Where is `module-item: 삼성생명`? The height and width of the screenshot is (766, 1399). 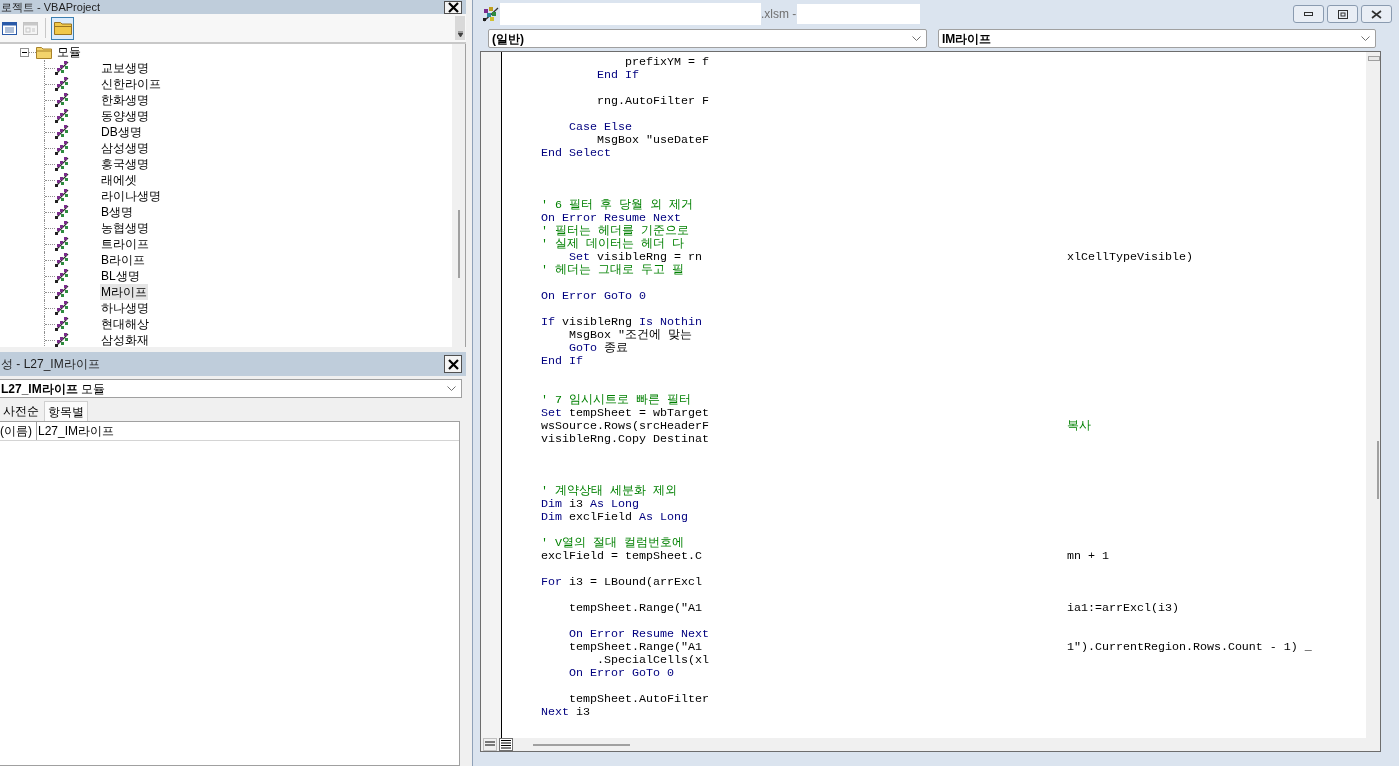 module-item: 삼성생명 is located at coordinates (125, 148).